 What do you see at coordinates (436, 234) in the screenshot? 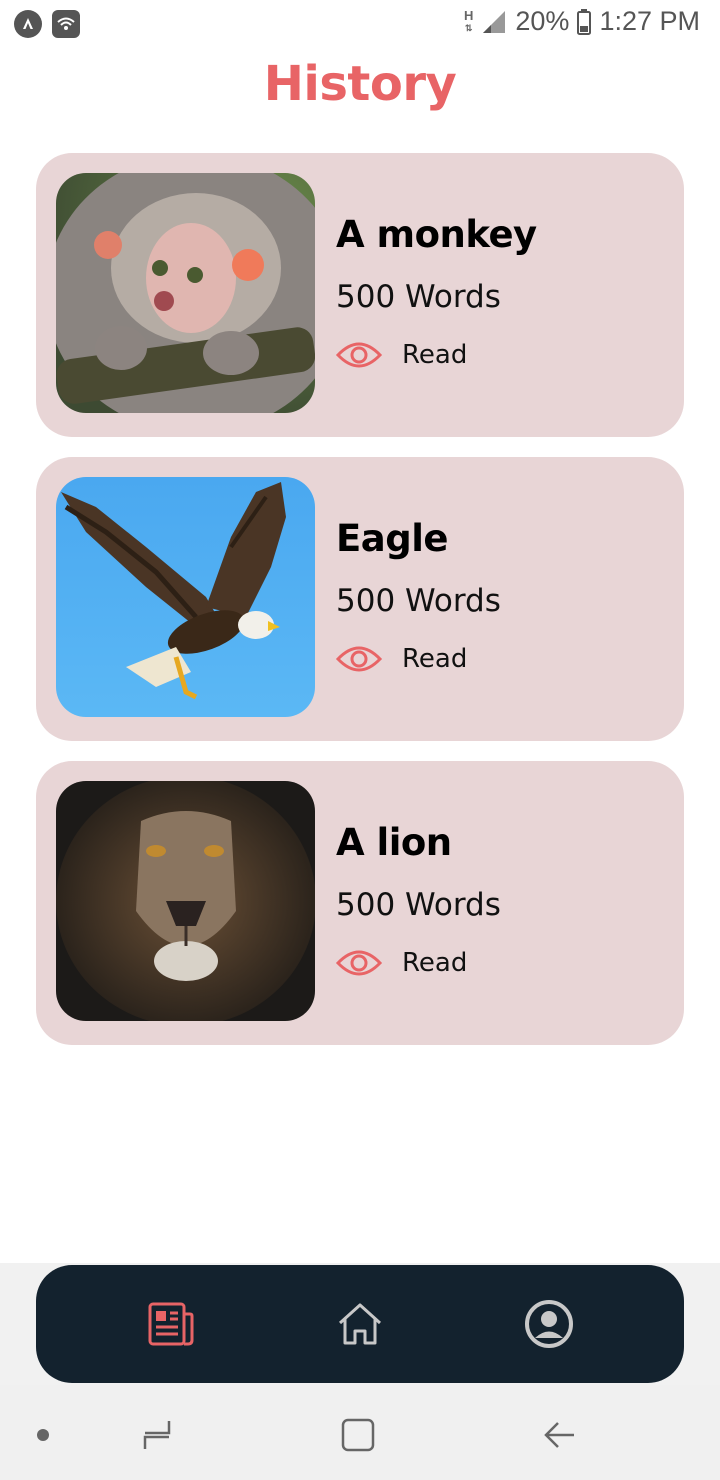
I see `card-title: A monkey` at bounding box center [436, 234].